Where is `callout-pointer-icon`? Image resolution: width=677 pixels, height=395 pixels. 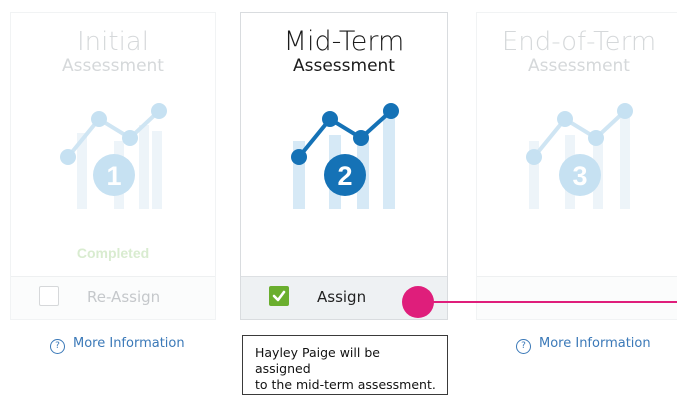
callout-pointer-icon is located at coordinates (539, 302).